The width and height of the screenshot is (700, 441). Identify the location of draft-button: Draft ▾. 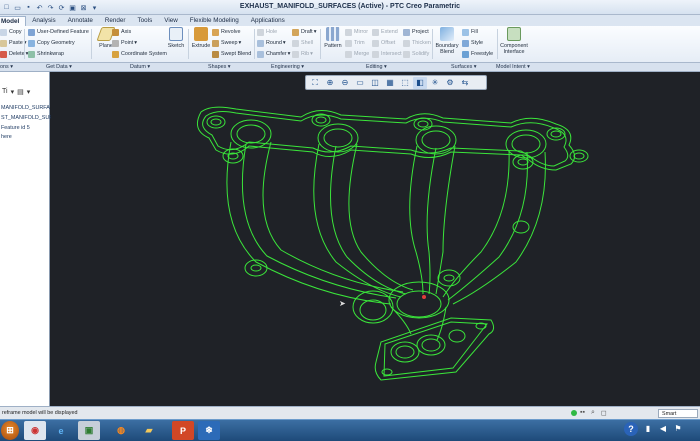
(304, 32).